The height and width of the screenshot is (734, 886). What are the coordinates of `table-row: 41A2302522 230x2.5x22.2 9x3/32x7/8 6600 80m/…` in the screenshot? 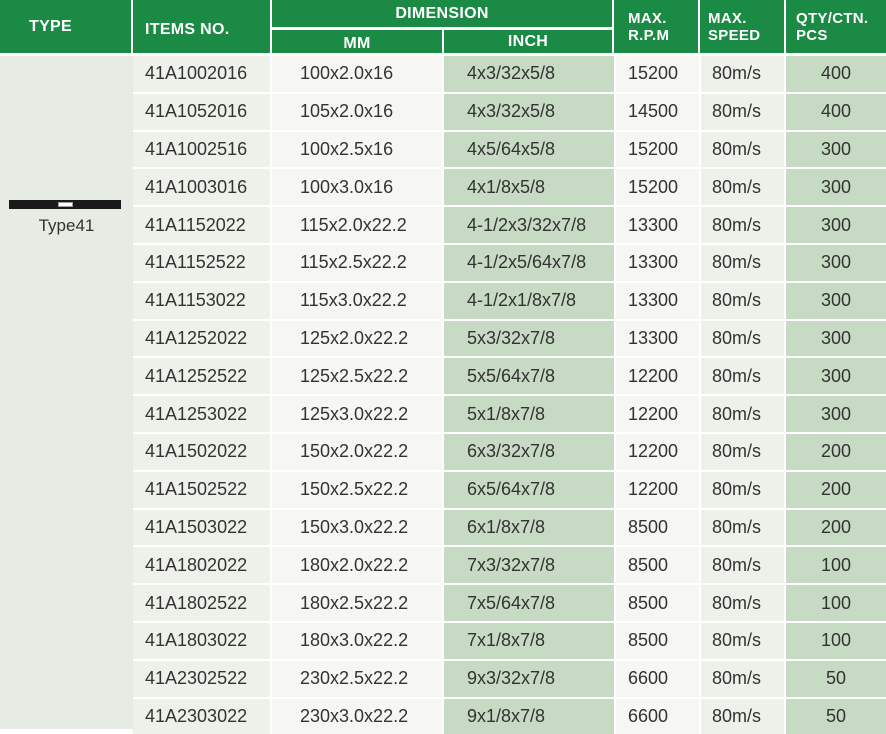 It's located at (509, 678).